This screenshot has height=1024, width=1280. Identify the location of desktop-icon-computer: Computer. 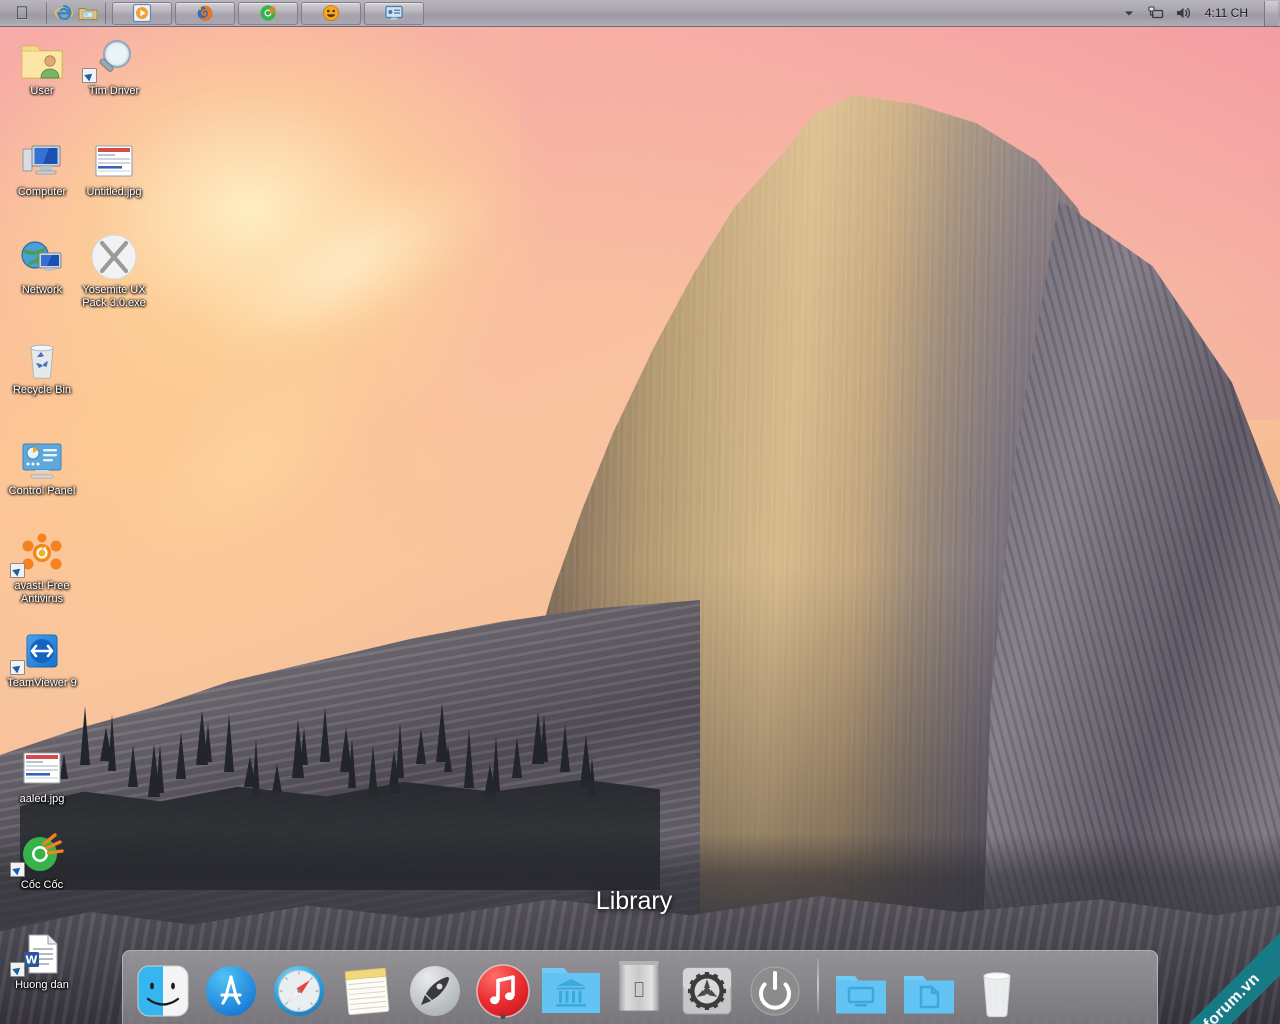
(42, 166).